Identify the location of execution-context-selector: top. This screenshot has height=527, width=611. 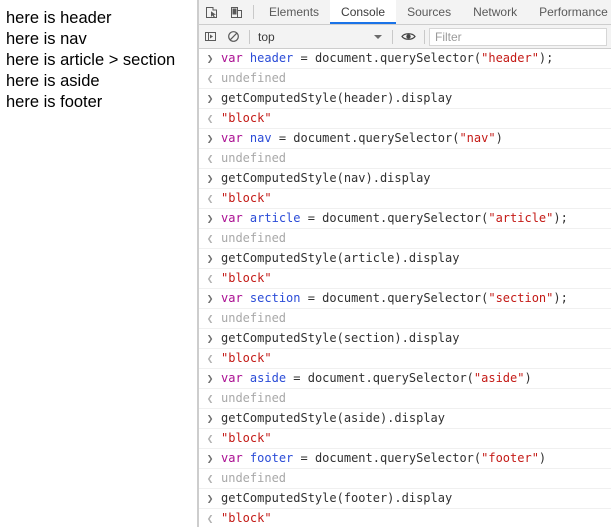
(321, 37).